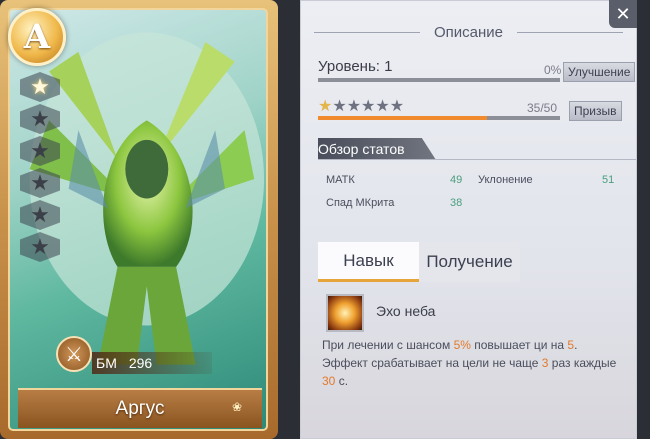  I want to click on power-label: БМ, so click(106, 363).